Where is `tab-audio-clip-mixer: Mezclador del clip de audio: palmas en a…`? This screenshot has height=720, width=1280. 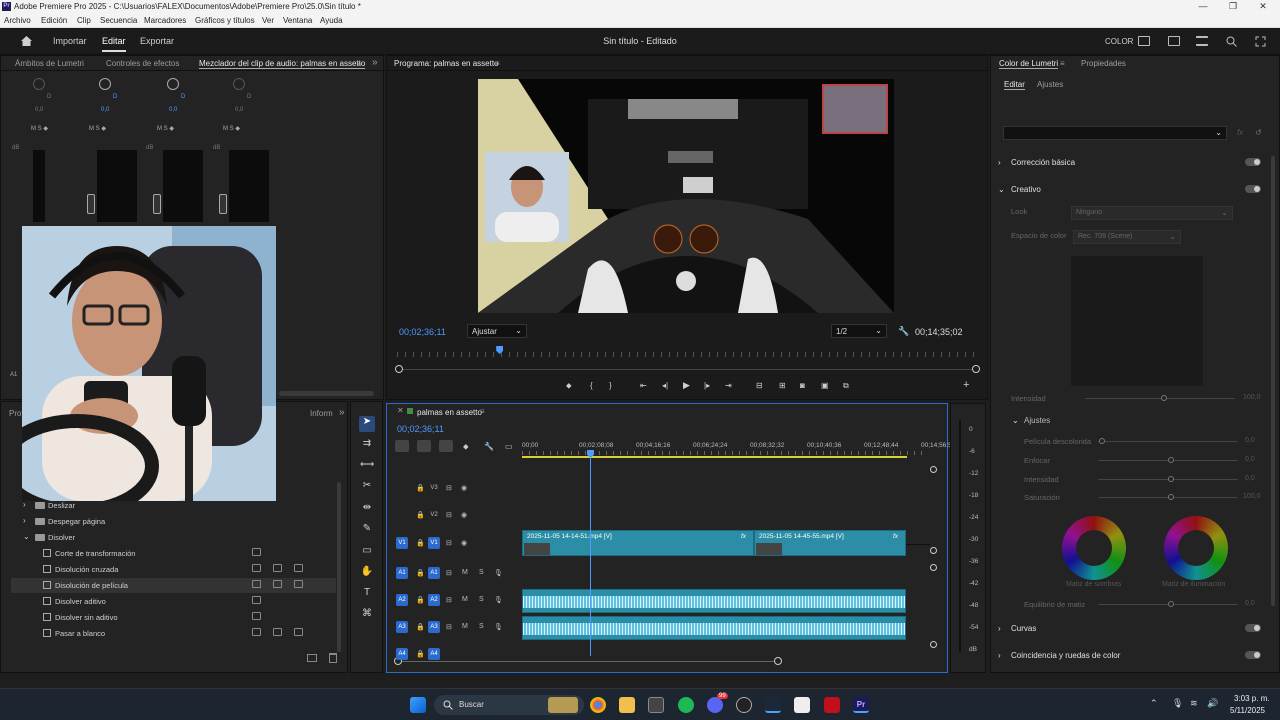
tab-audio-clip-mixer: Mezclador del clip de audio: palmas en a… is located at coordinates (282, 64).